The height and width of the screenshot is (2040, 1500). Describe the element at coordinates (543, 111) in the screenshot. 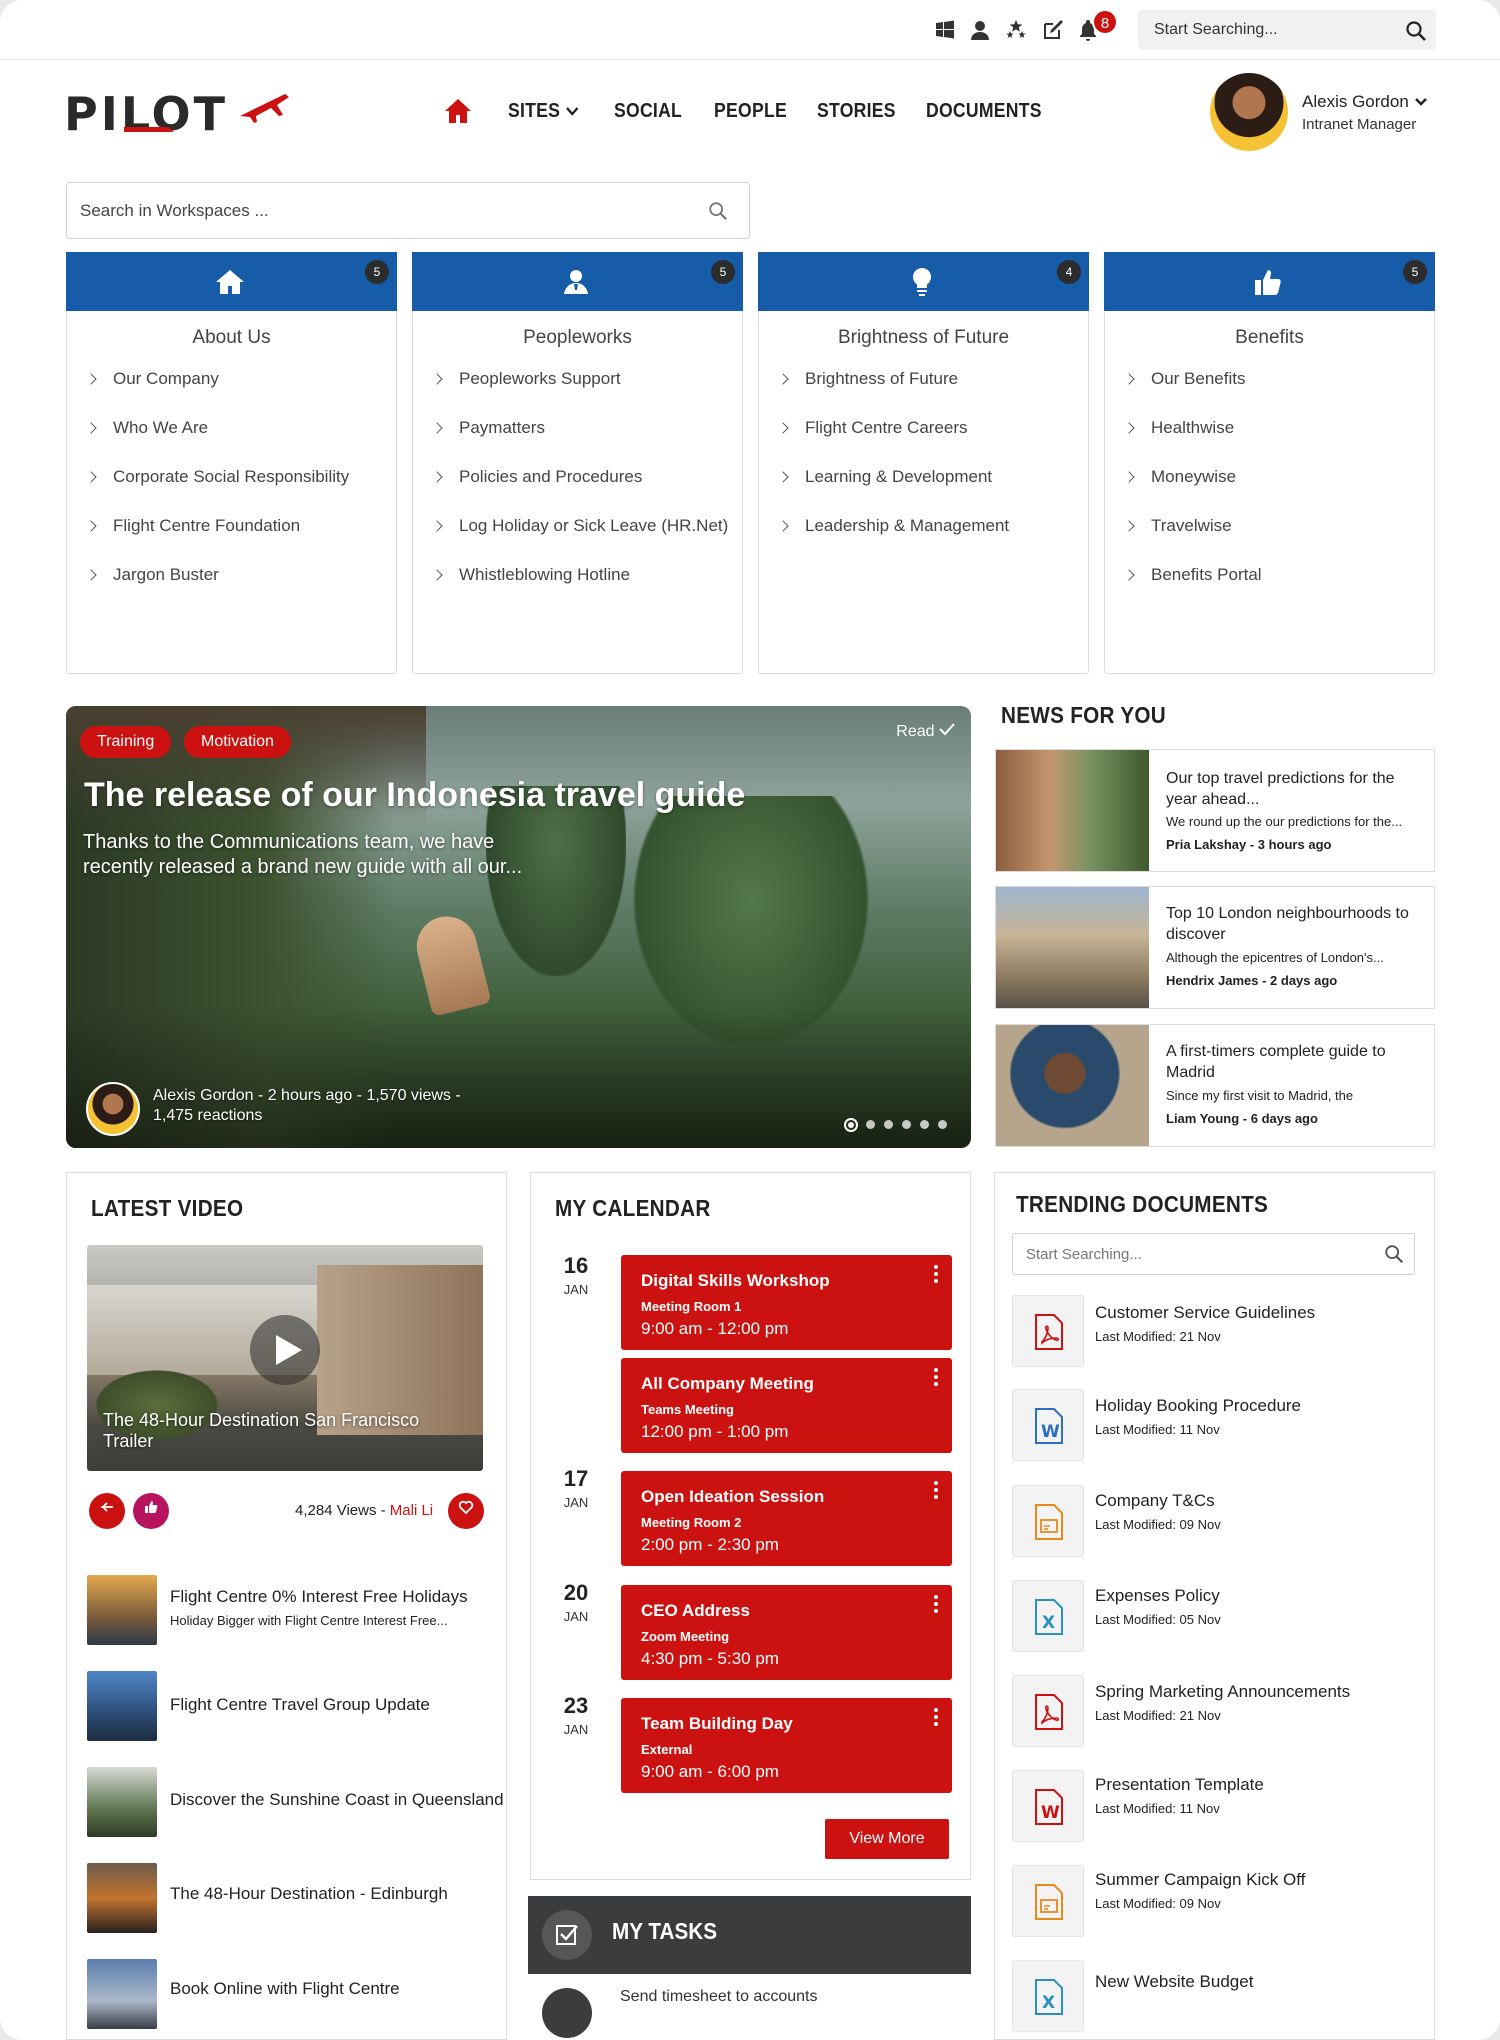

I see `nav-sites: SITES` at that location.